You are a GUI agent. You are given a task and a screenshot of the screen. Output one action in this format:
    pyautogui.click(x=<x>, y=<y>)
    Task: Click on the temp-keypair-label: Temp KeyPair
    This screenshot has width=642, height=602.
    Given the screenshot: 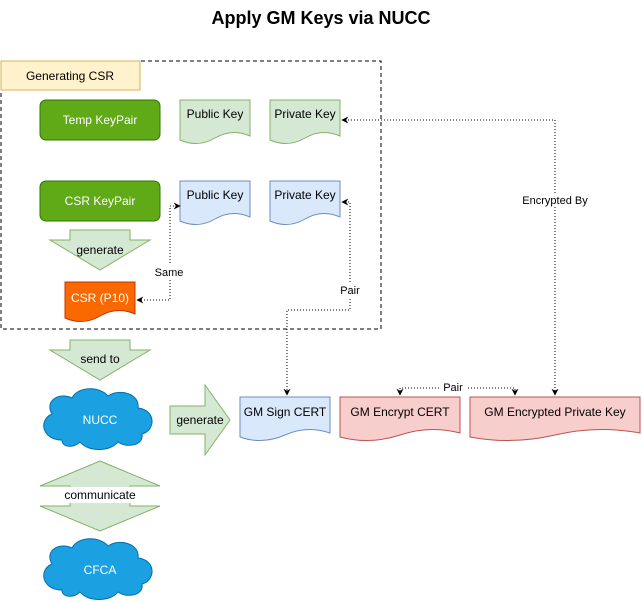 What is the action you would take?
    pyautogui.click(x=100, y=120)
    